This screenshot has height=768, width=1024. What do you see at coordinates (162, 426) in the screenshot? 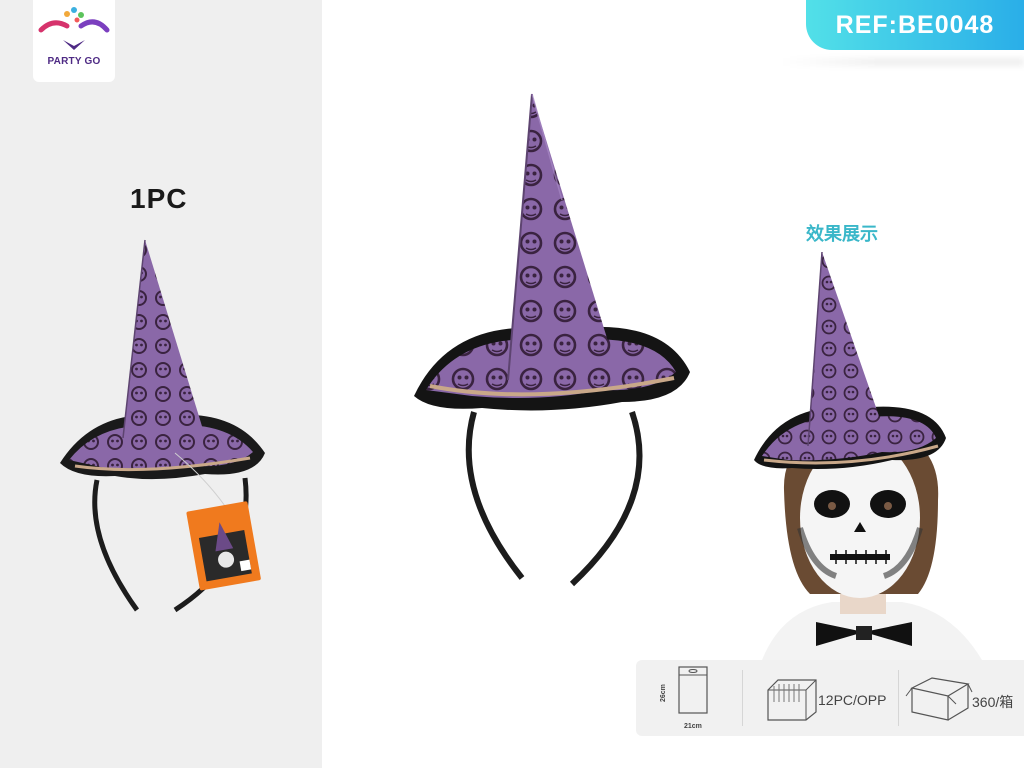
I see `product-image-small` at bounding box center [162, 426].